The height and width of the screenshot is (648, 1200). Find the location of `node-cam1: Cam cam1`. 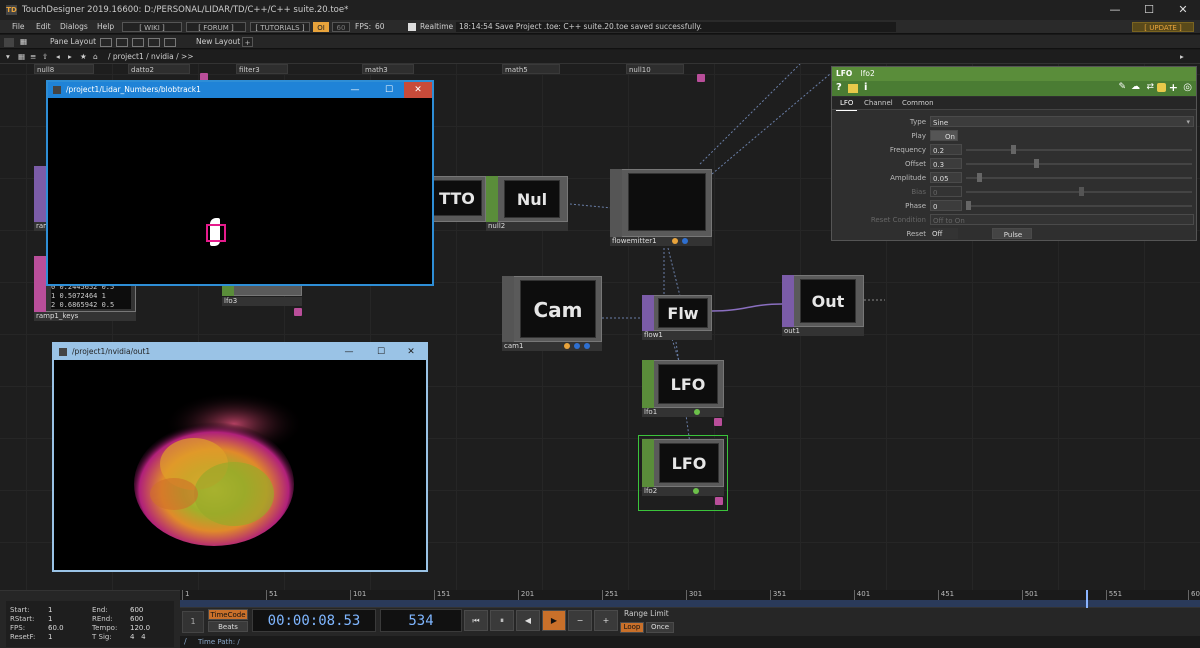

node-cam1: Cam cam1 is located at coordinates (552, 316).